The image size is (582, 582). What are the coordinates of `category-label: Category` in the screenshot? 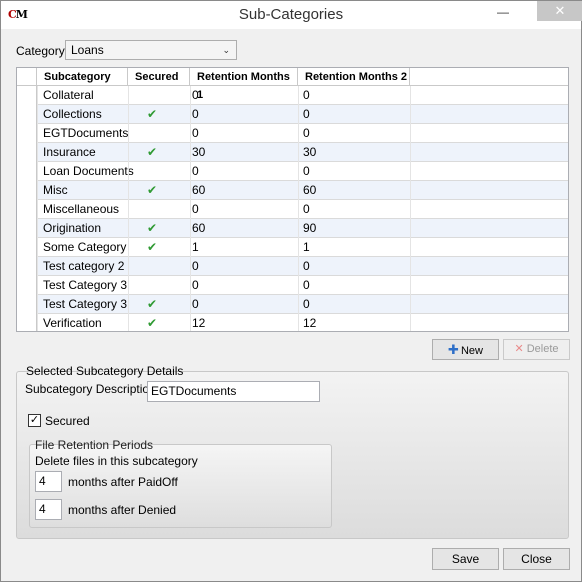 It's located at (40, 51).